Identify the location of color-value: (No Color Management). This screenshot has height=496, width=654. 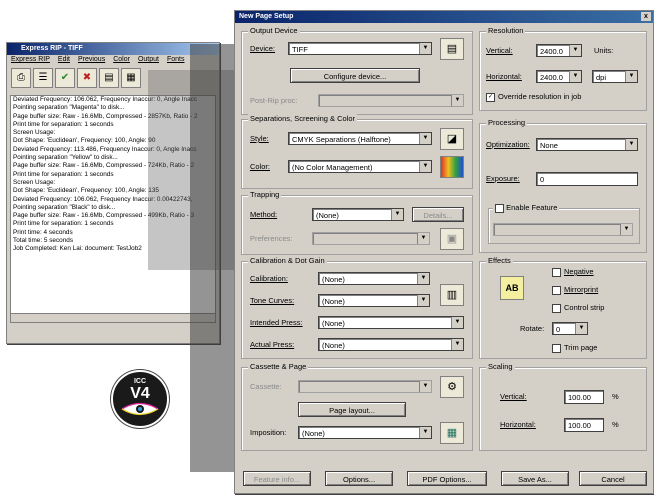
(332, 167).